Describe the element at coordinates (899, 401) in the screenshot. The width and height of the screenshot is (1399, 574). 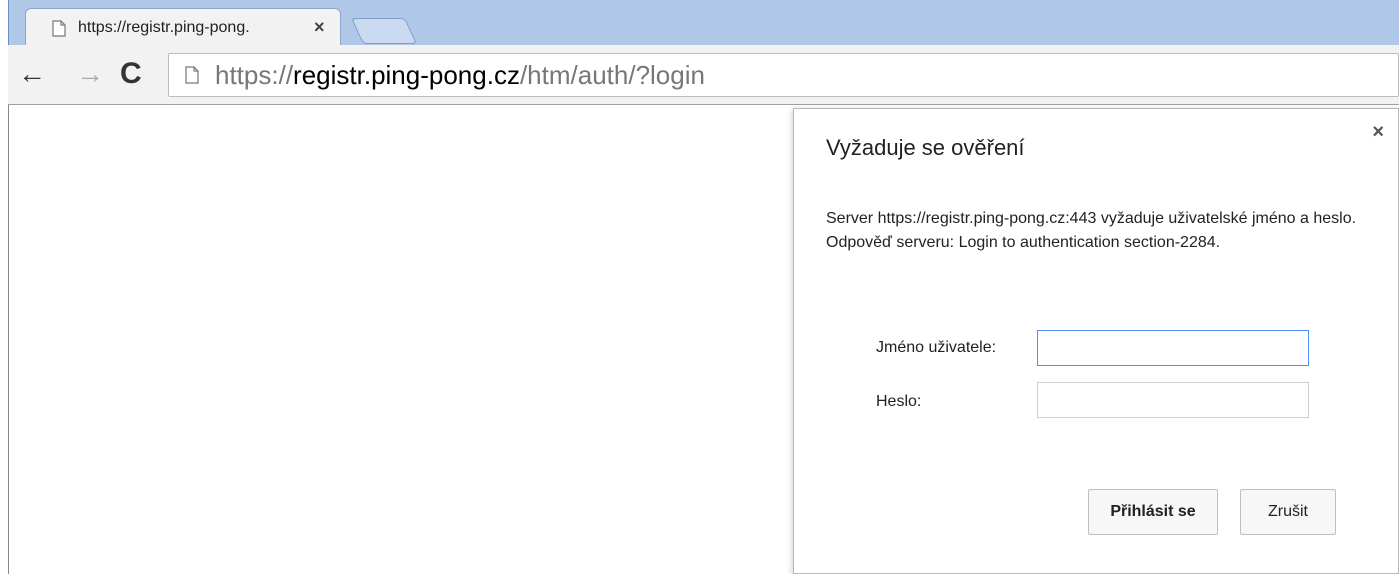
I see `password-label: Heslo:` at that location.